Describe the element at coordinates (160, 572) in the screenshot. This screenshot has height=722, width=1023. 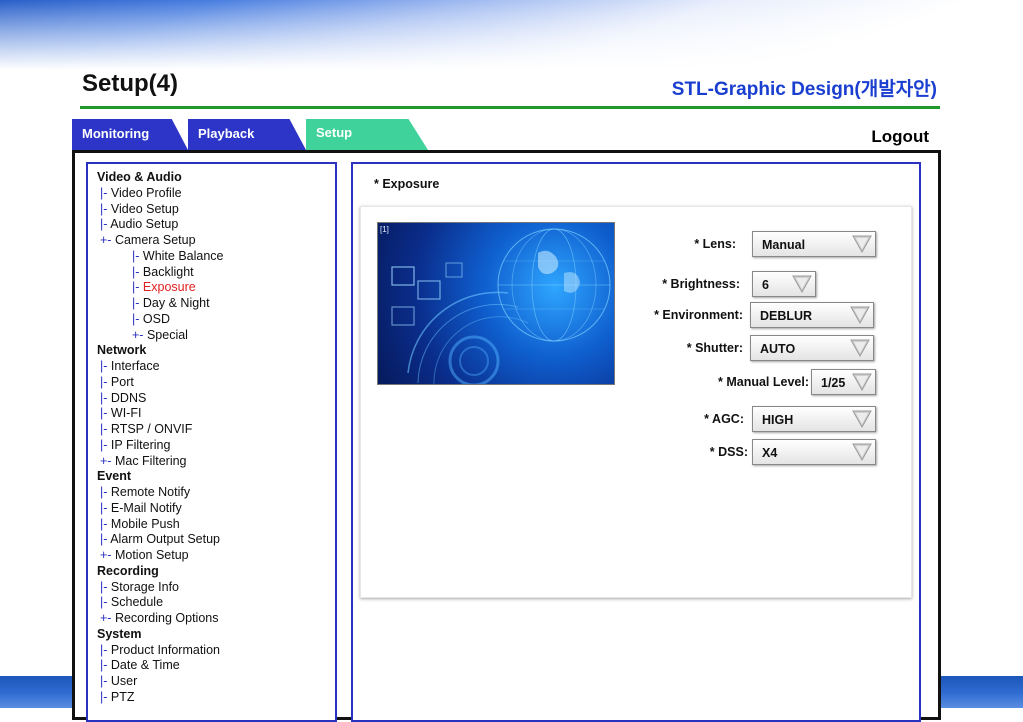
I see `sidebar-section: Recording` at that location.